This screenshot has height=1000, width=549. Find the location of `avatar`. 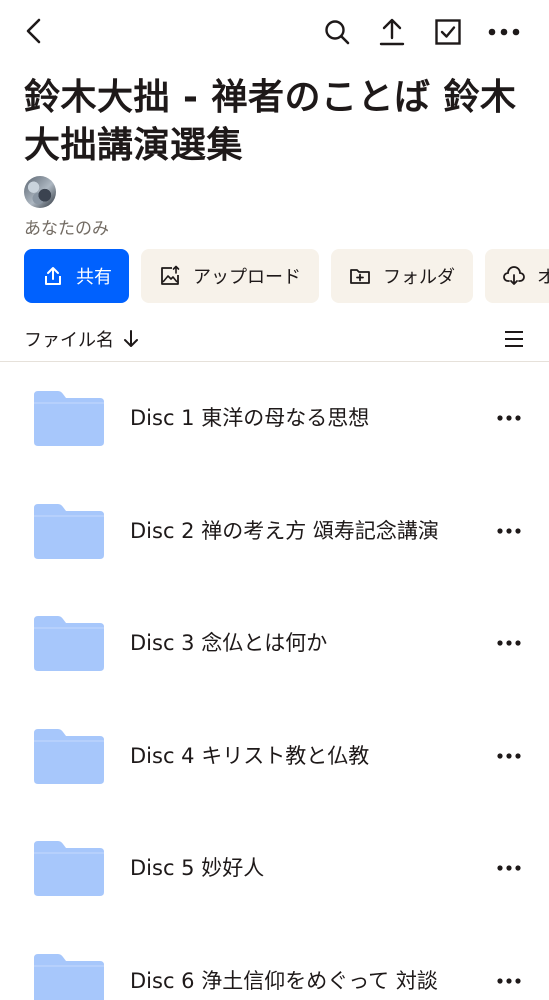

avatar is located at coordinates (40, 192).